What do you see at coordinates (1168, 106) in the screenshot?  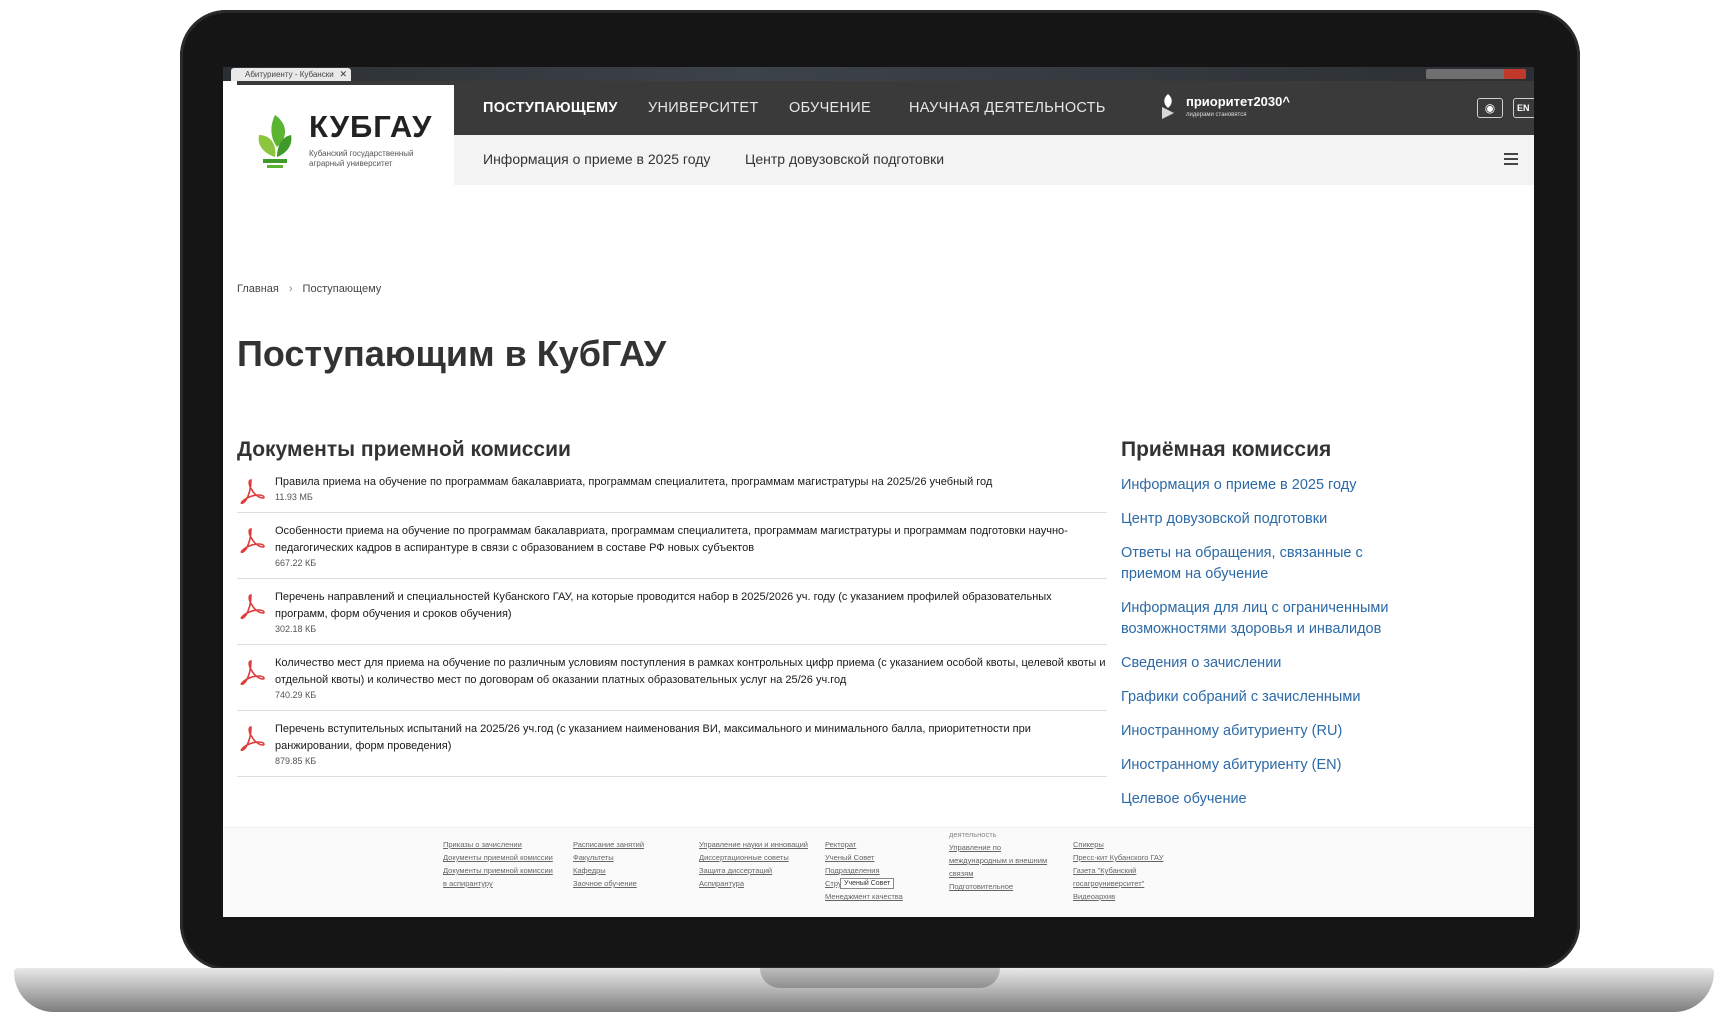 I see `priority-icon` at bounding box center [1168, 106].